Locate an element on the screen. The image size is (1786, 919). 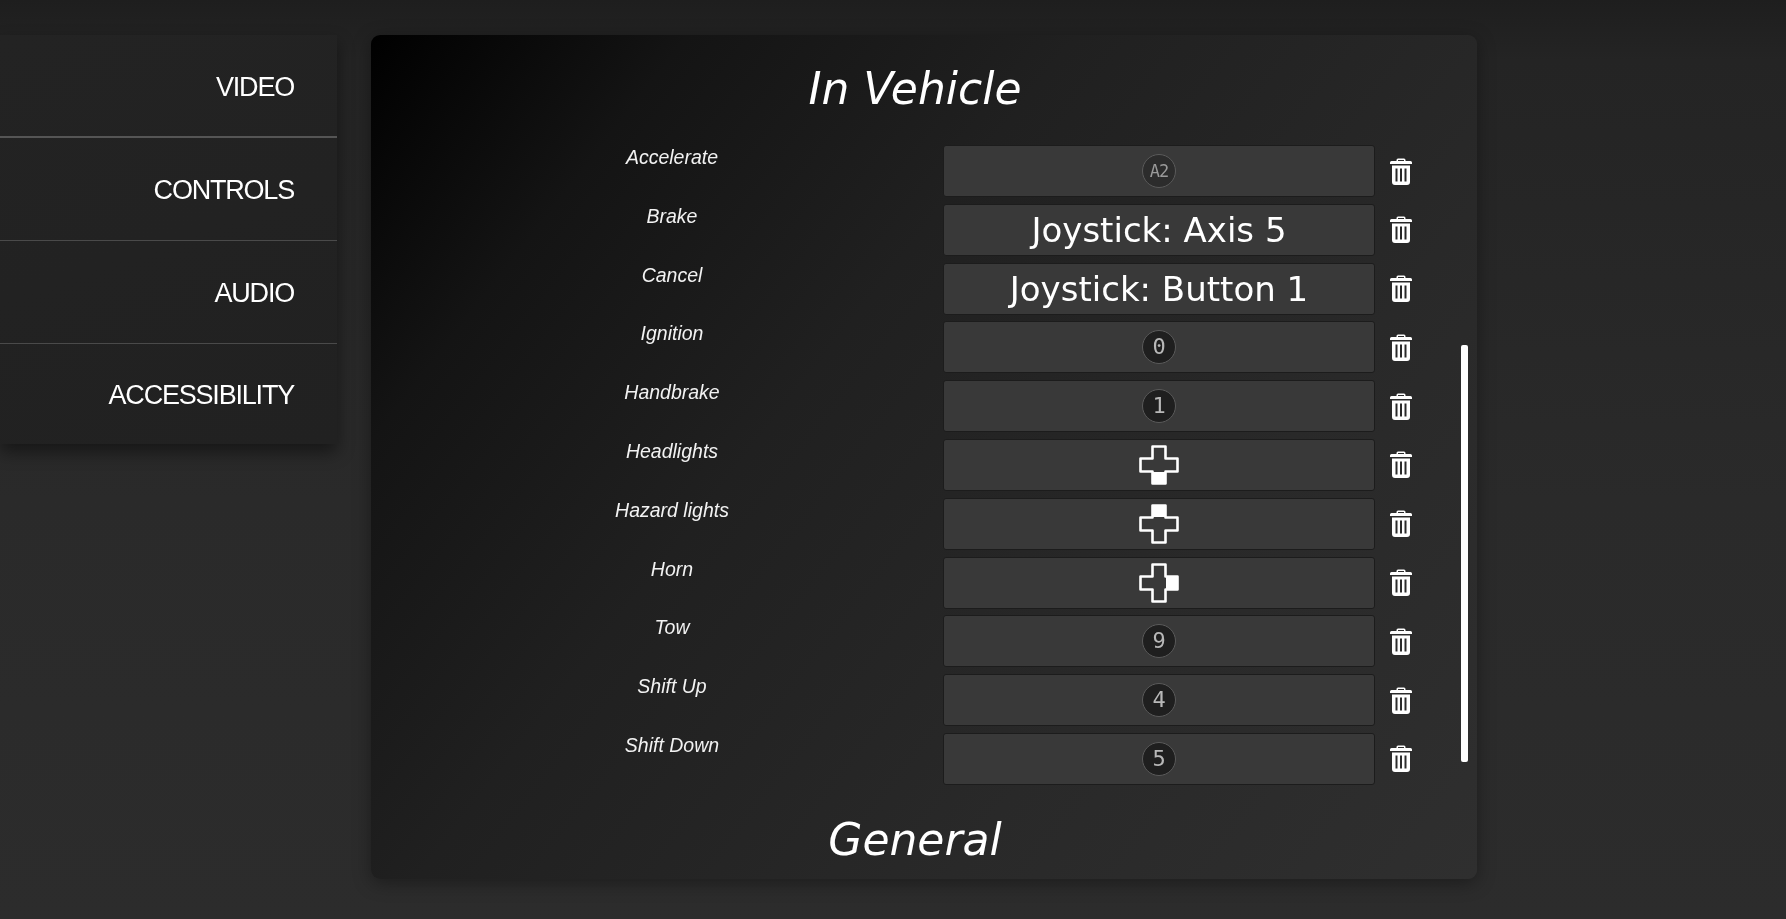
action-label: Hazard lights is located at coordinates (672, 509).